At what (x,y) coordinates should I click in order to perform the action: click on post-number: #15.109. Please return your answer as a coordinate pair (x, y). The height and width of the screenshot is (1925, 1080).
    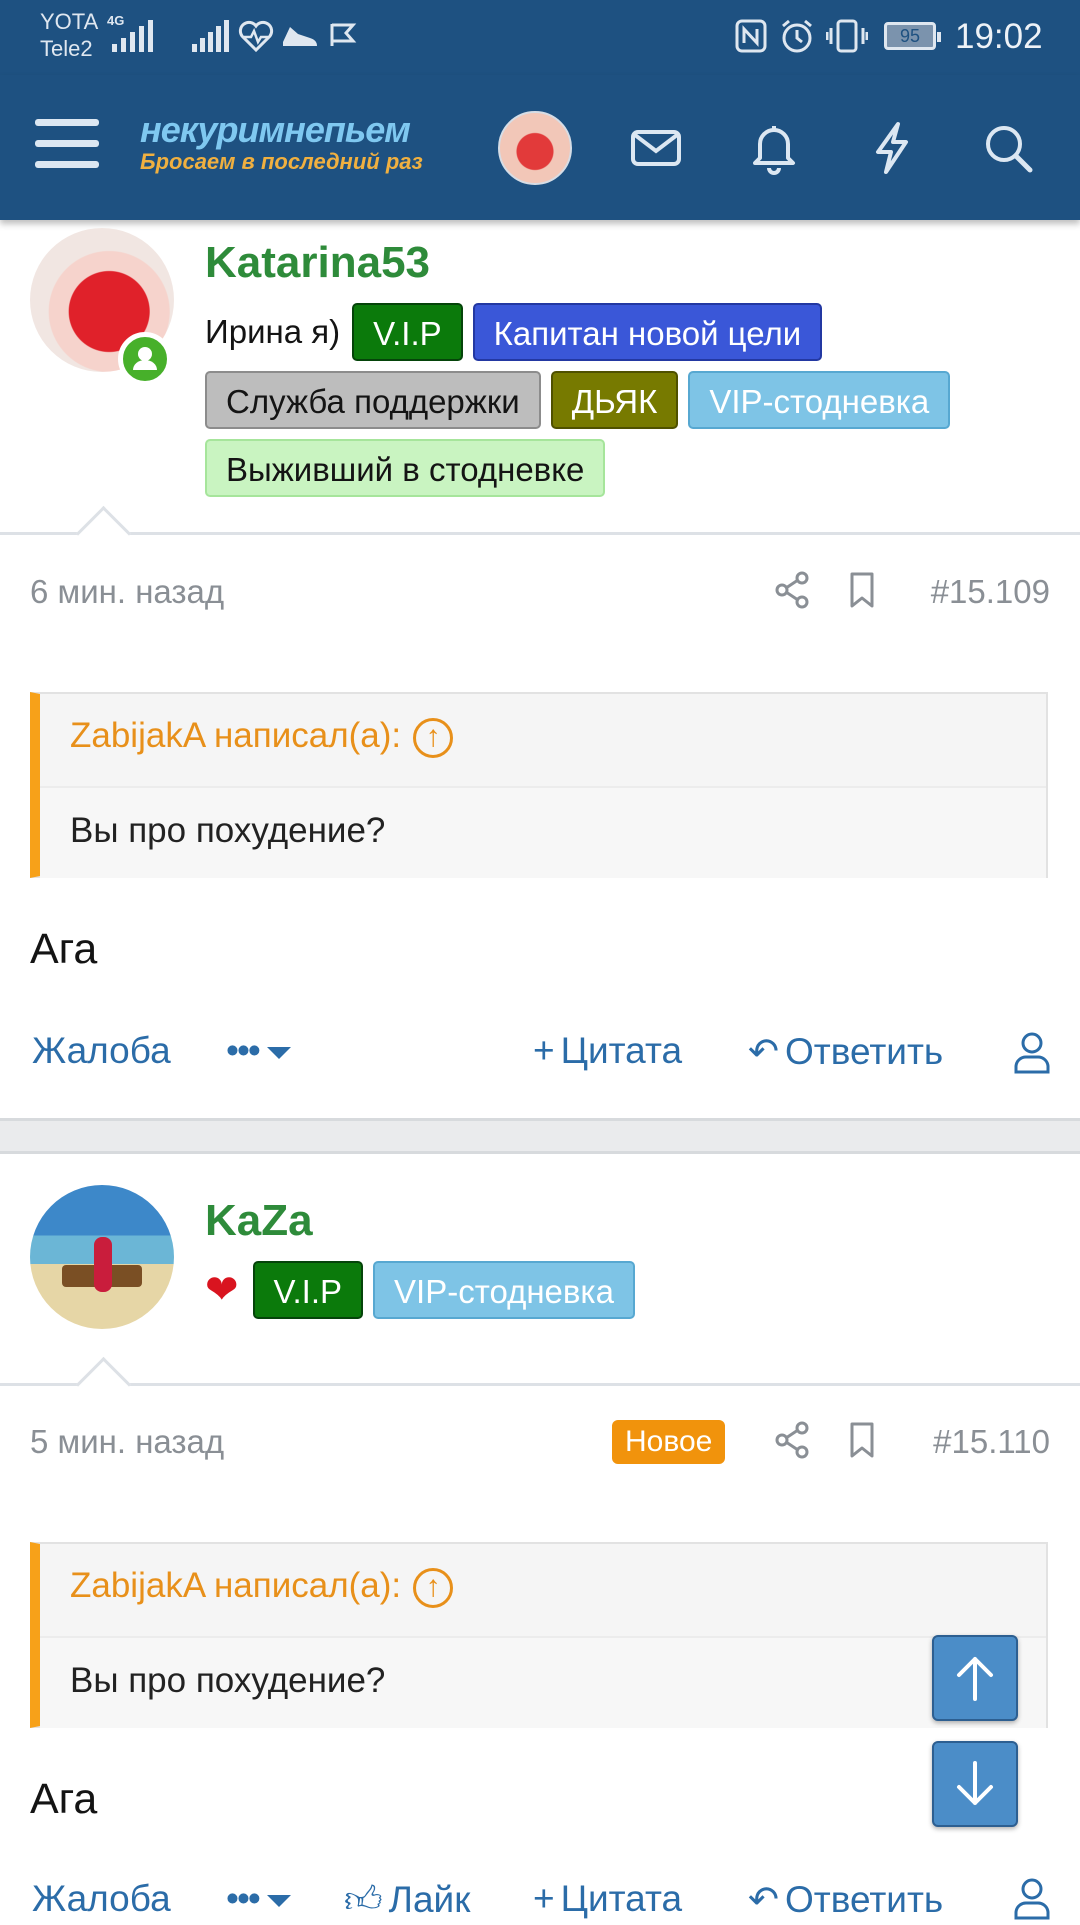
    Looking at the image, I should click on (990, 592).